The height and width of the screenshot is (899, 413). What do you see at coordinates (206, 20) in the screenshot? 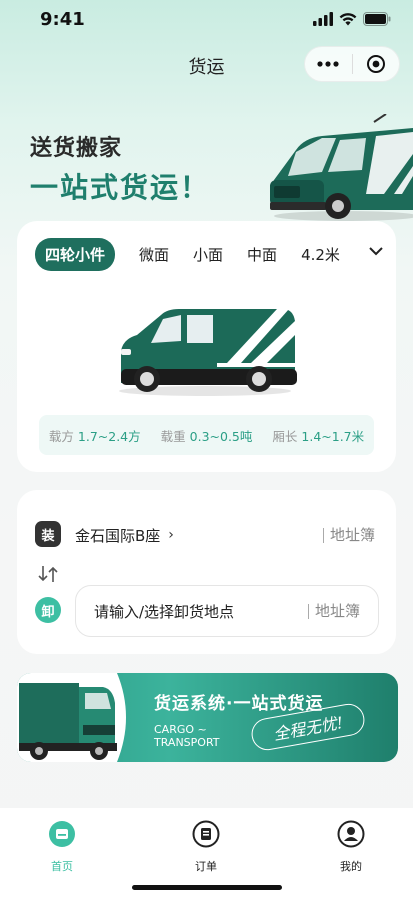
I see `status-bar: 9:41` at bounding box center [206, 20].